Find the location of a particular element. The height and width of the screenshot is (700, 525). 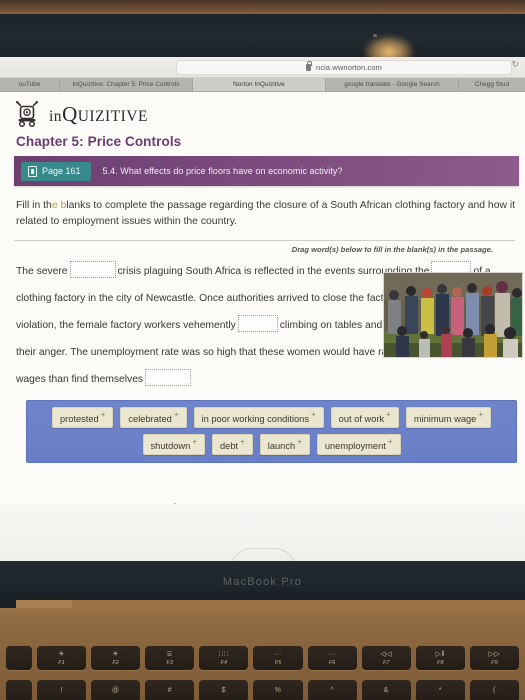

brand-uizitive: UIZITIVE is located at coordinates (113, 116).